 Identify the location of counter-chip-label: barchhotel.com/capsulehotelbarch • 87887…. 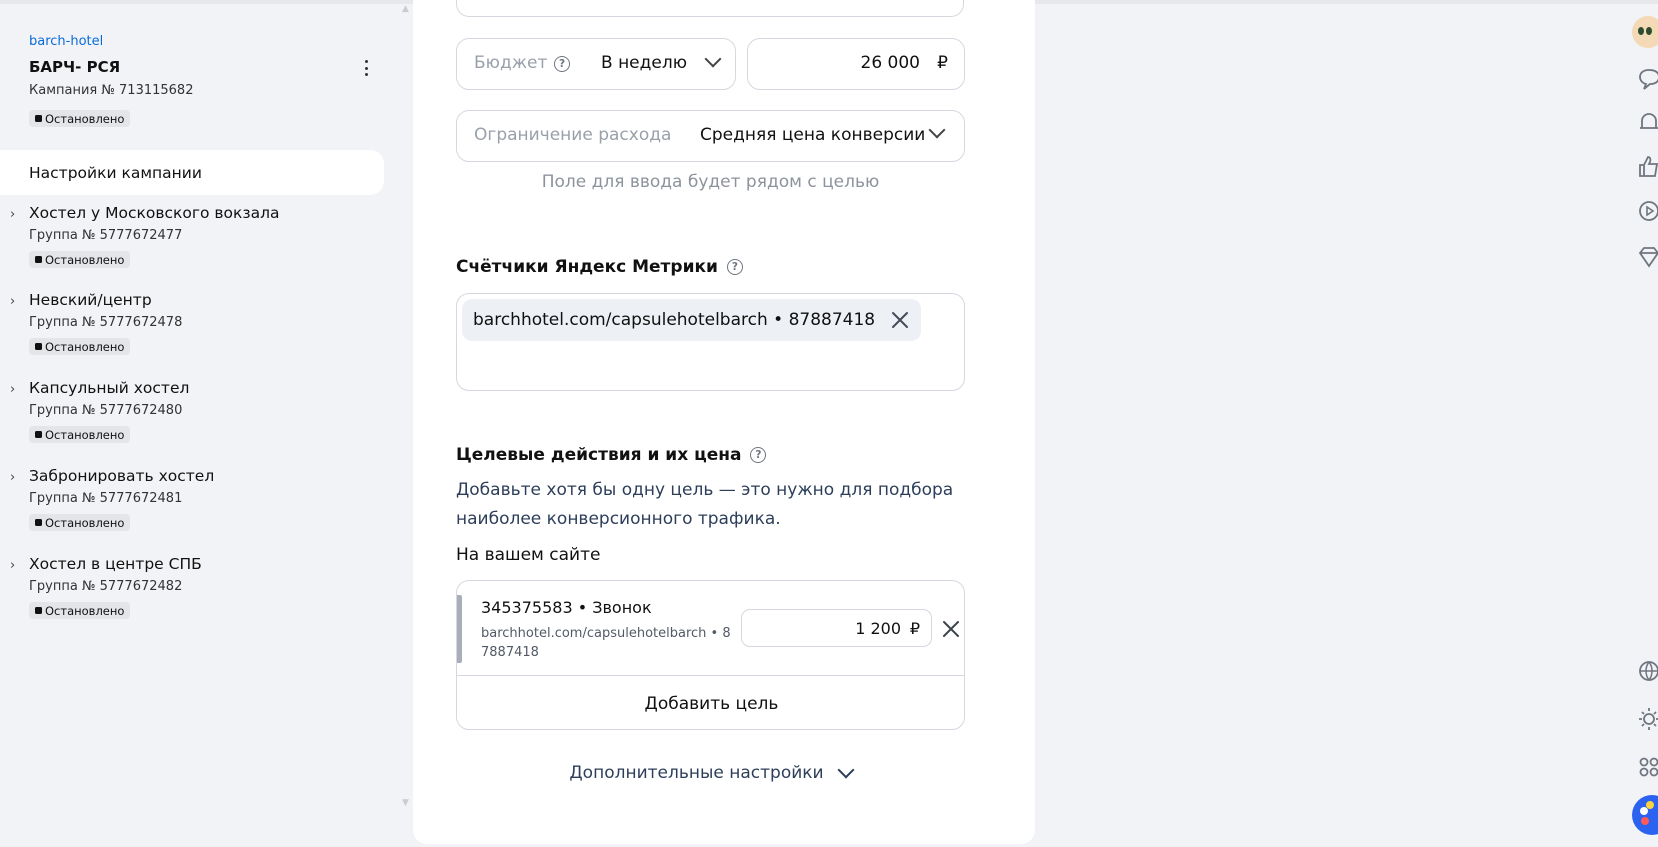
(674, 320).